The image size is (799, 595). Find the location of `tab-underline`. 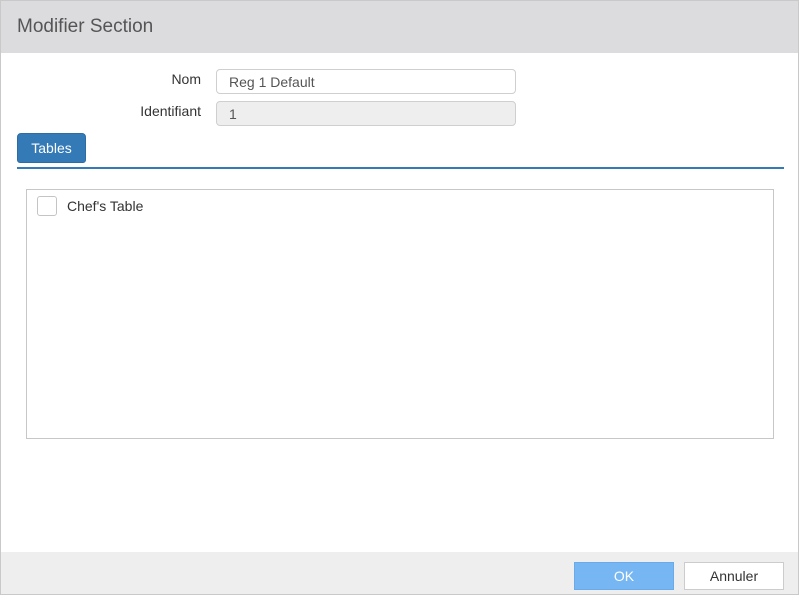

tab-underline is located at coordinates (400, 168).